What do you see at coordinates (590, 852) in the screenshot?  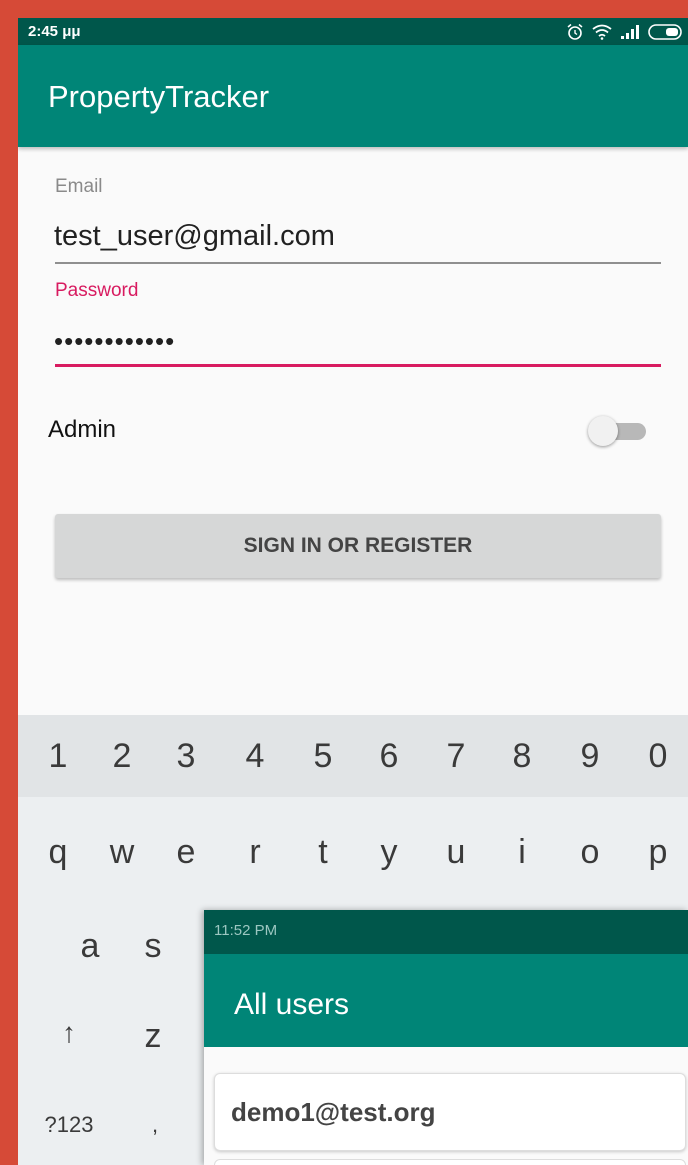 I see `key-o: o` at bounding box center [590, 852].